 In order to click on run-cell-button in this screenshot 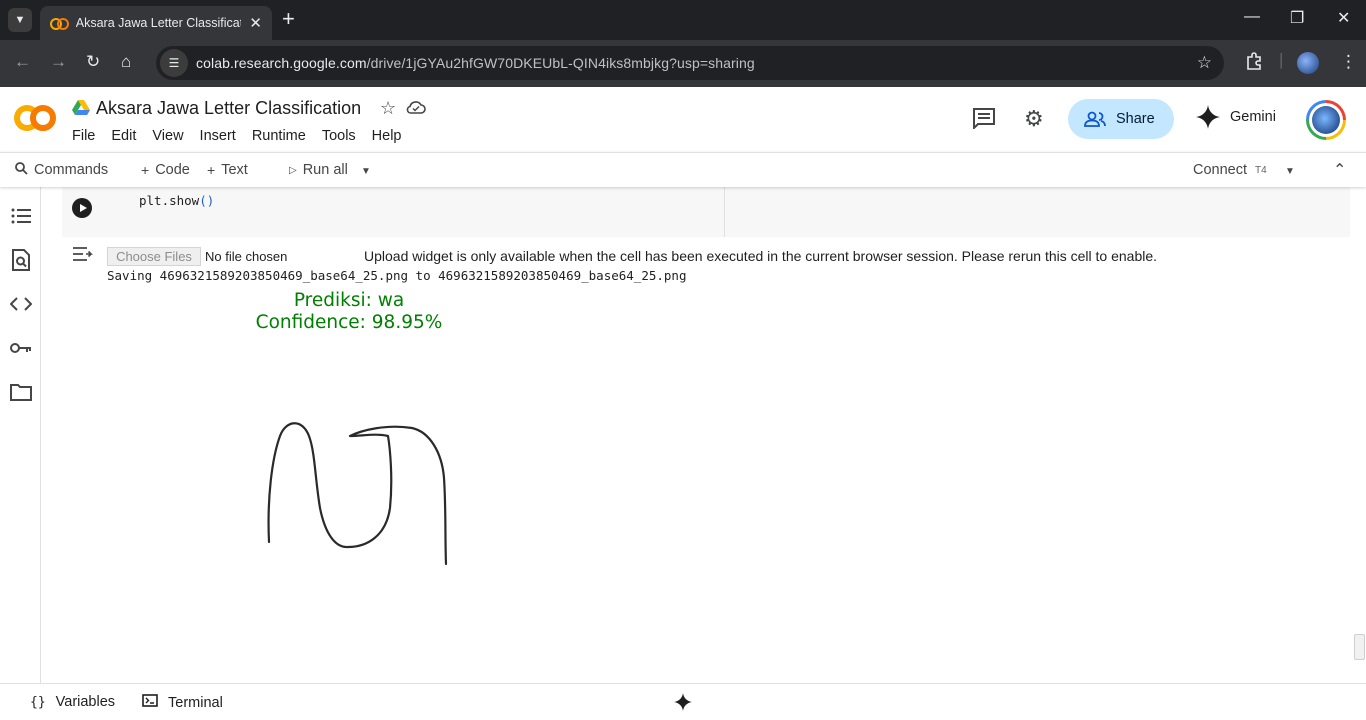, I will do `click(82, 208)`.